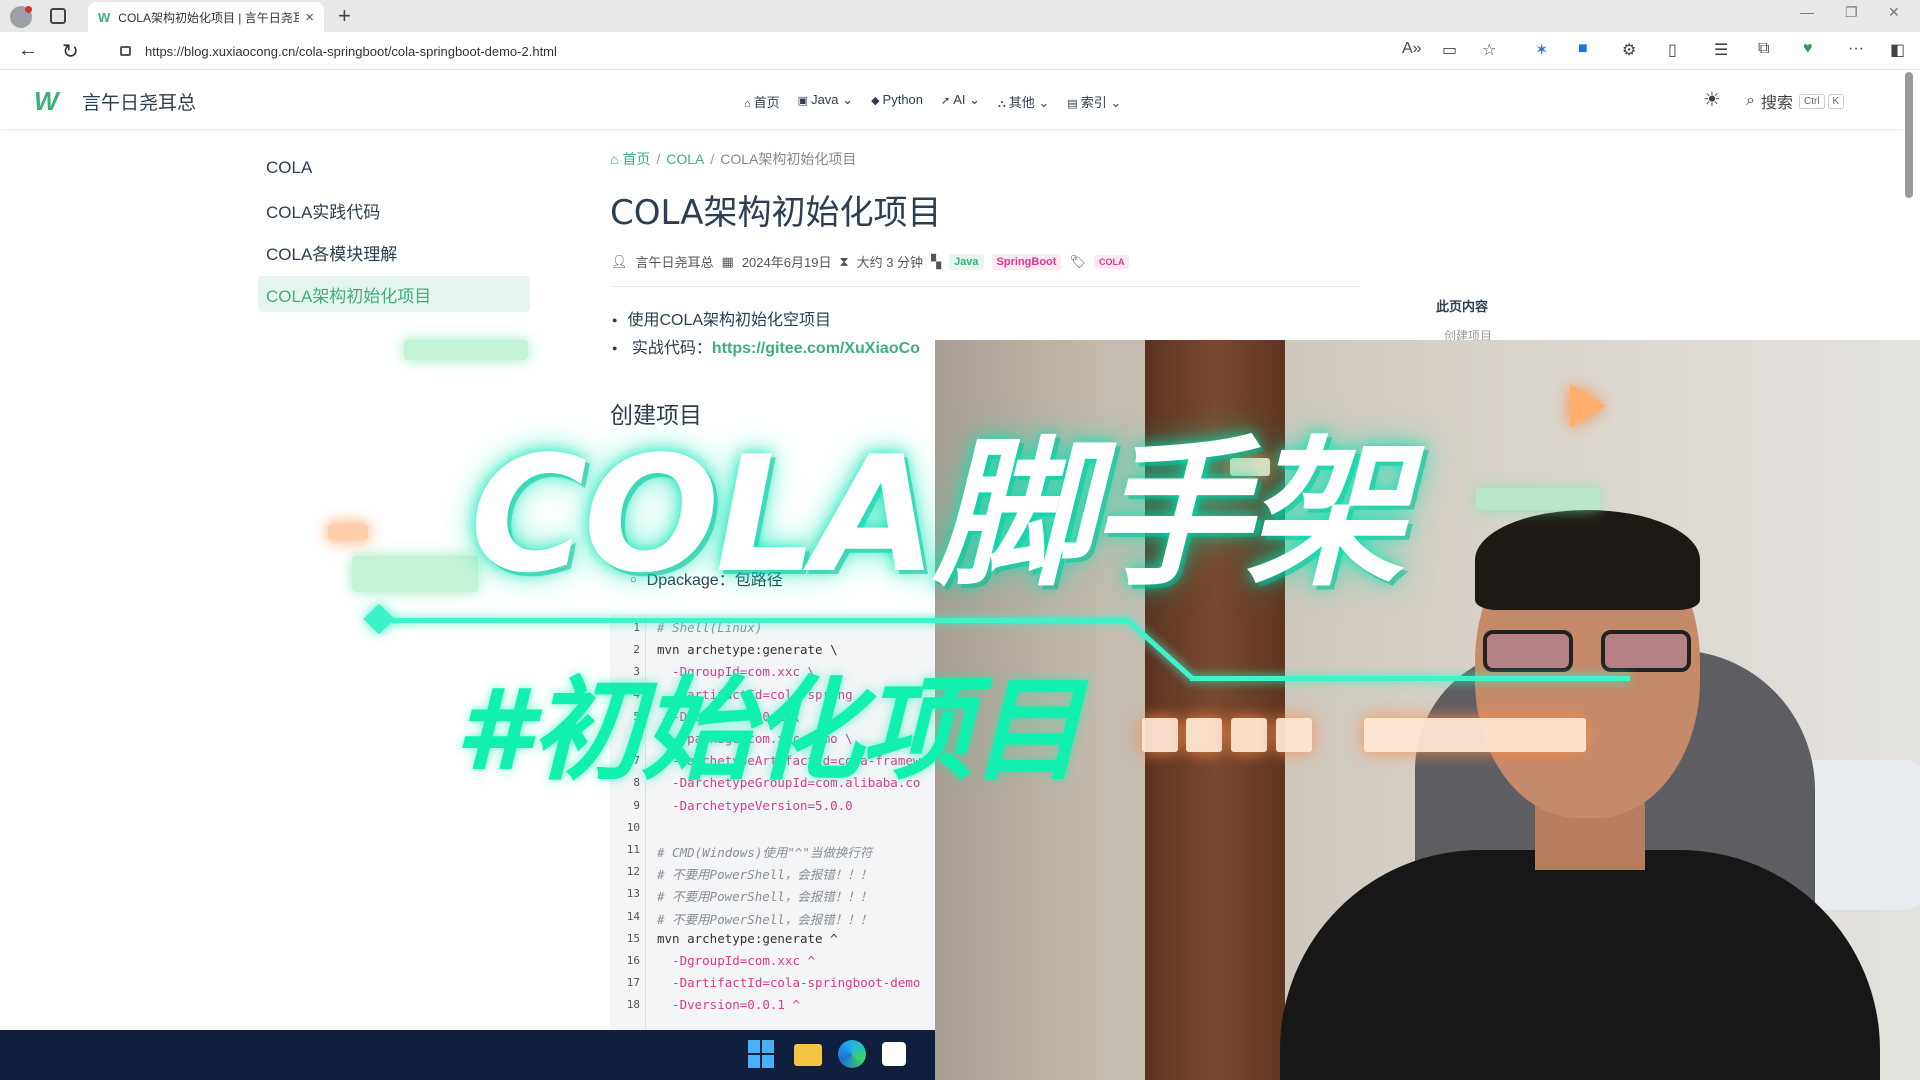  I want to click on sidebar: COLA COLA实践代码 COLA各模块理解 COLA架构初始化项目, so click(394, 234).